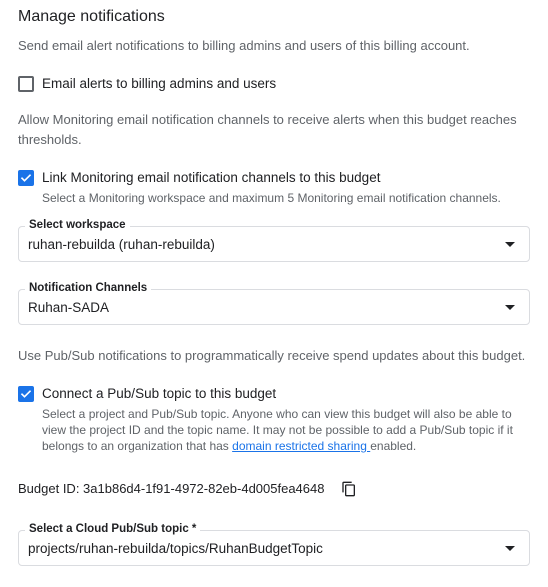 The width and height of the screenshot is (548, 587). I want to click on pubsub-topic-label: Select a Cloud Pub/Sub topic *, so click(113, 529).